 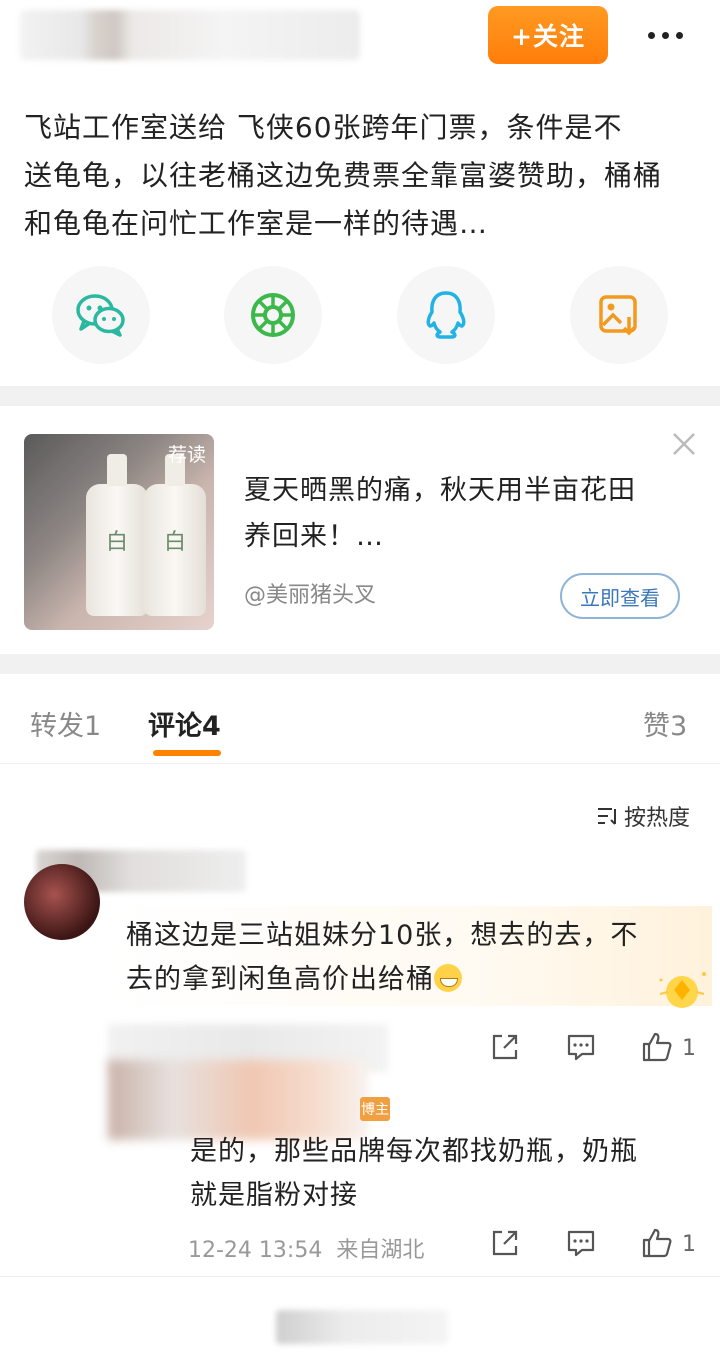 What do you see at coordinates (382, 957) in the screenshot?
I see `comment-text: 桶这边是三站姐妹分10张，想去的去，不 去的拿到闲鱼高价出给桶` at bounding box center [382, 957].